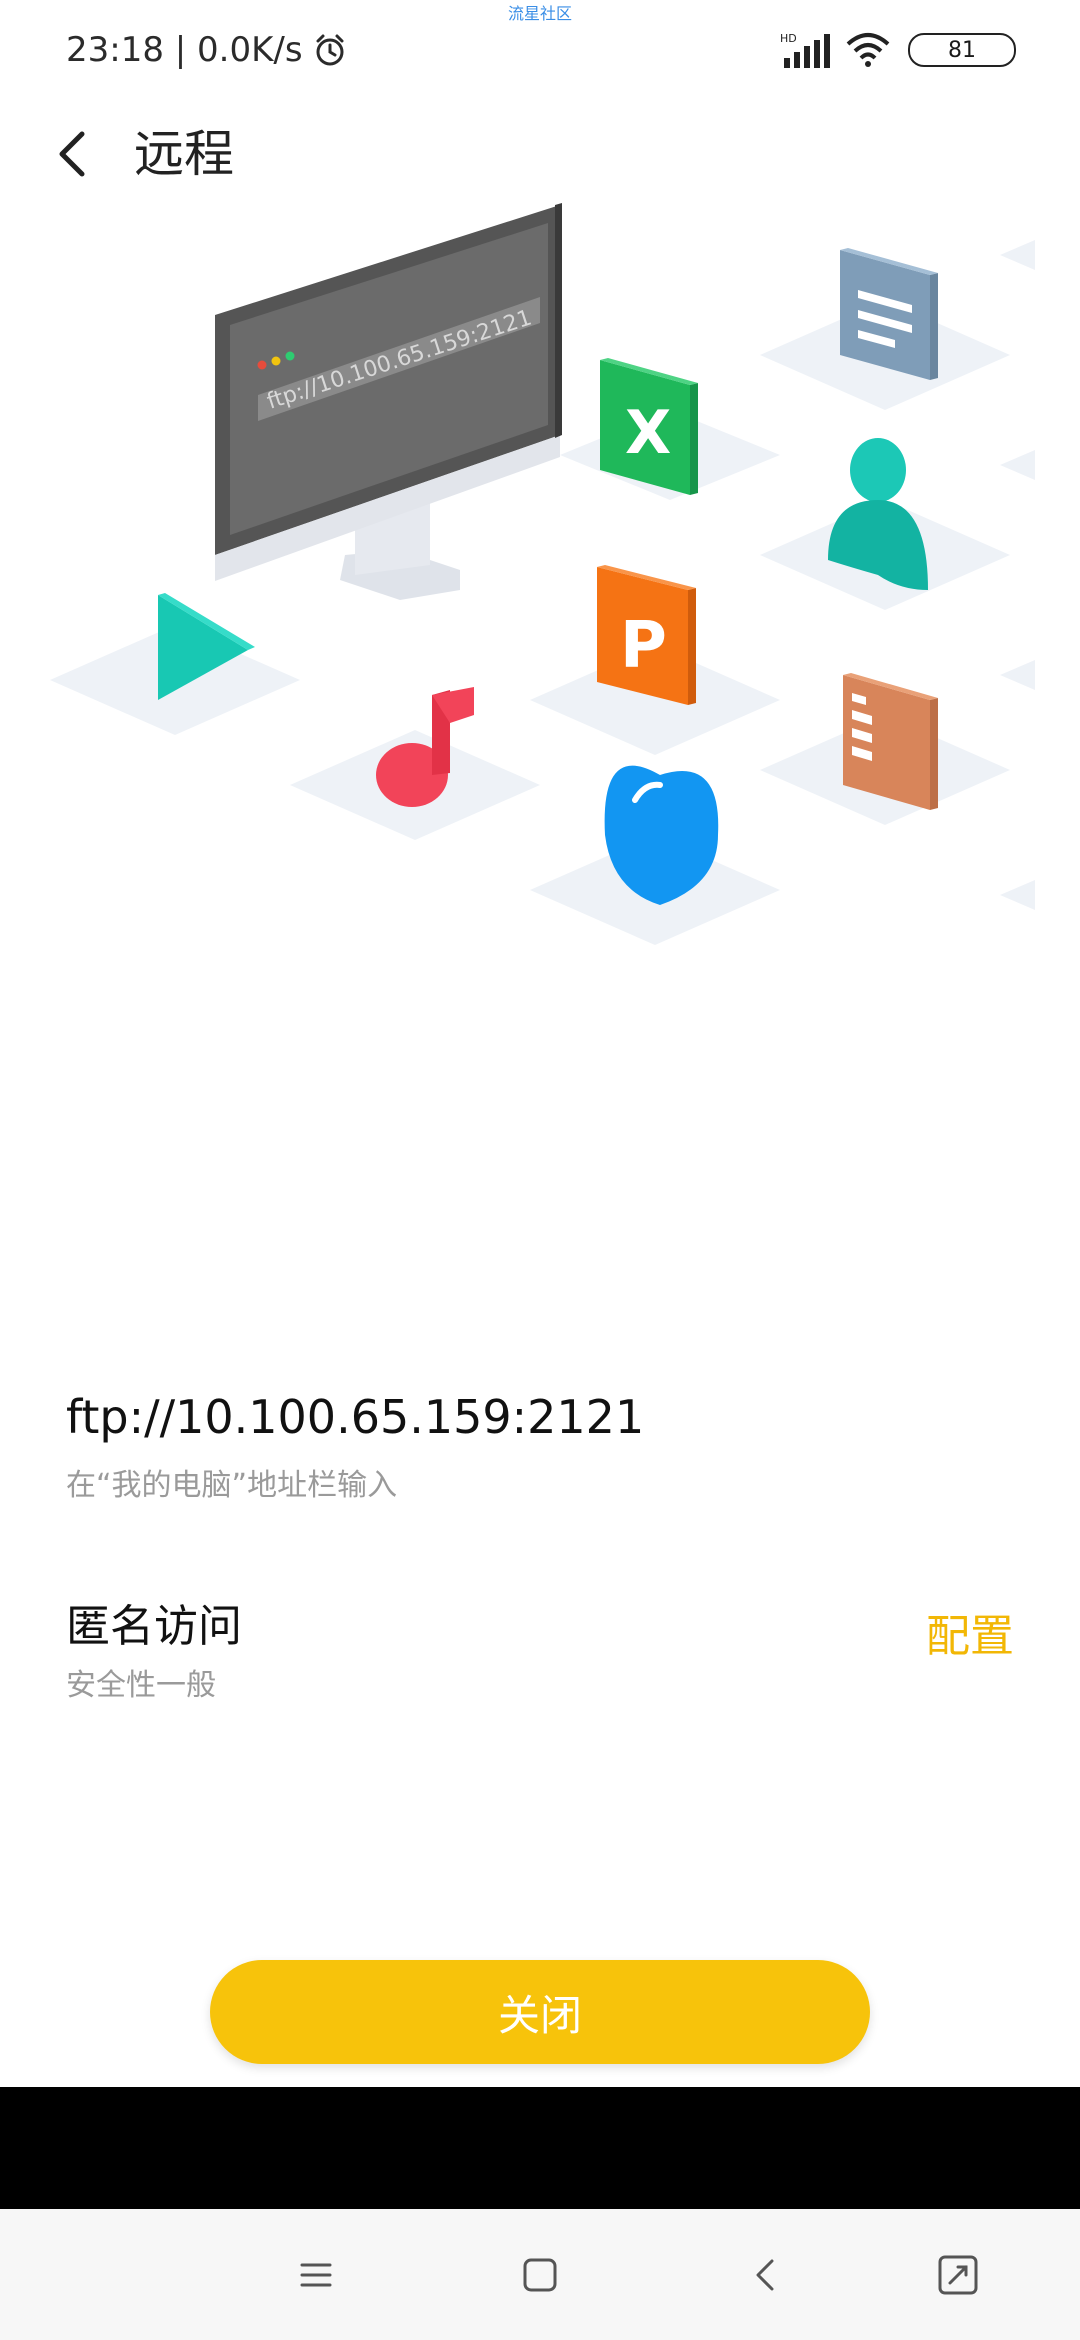 Image resolution: width=1080 pixels, height=2340 pixels. Describe the element at coordinates (540, 2148) in the screenshot. I see `black-bar` at that location.